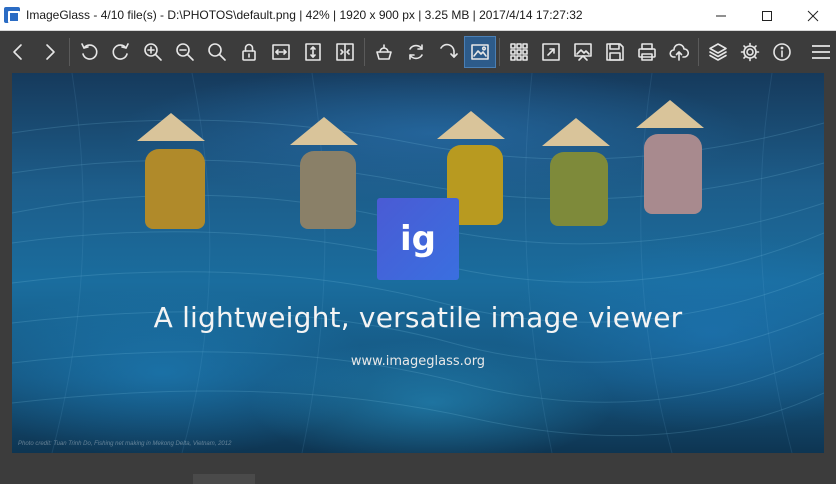 The width and height of the screenshot is (836, 484). I want to click on zoom-out-icon, so click(185, 51).